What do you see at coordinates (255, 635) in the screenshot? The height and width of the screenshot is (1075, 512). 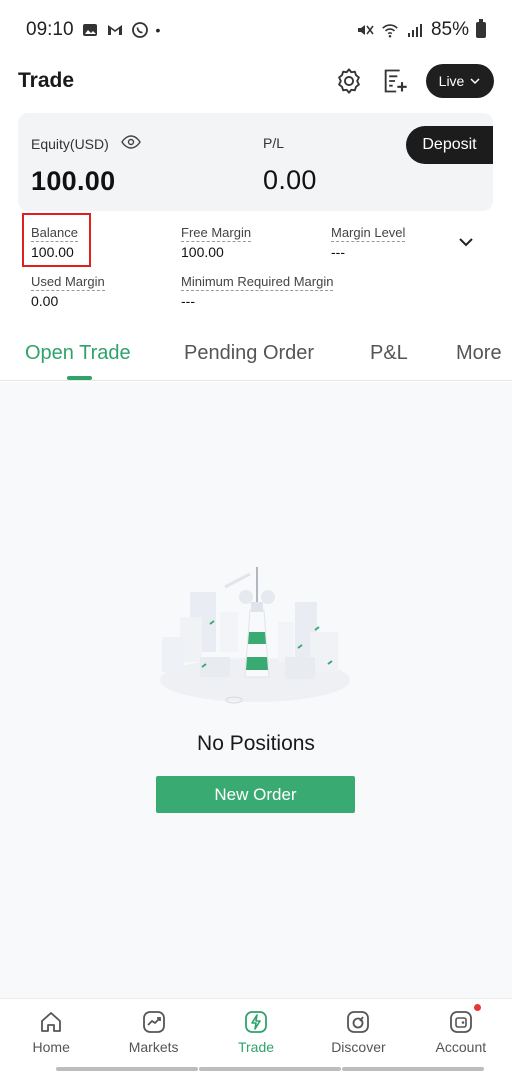 I see `lighthouse-illustration` at bounding box center [255, 635].